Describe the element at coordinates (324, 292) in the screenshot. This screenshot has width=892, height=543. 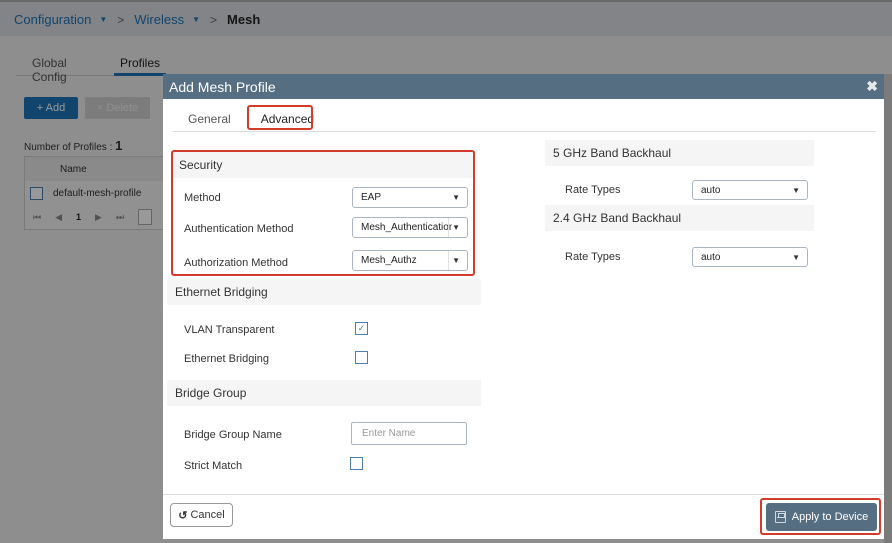
I see `section-ethernet-bridging: Ethernet Bridging` at that location.